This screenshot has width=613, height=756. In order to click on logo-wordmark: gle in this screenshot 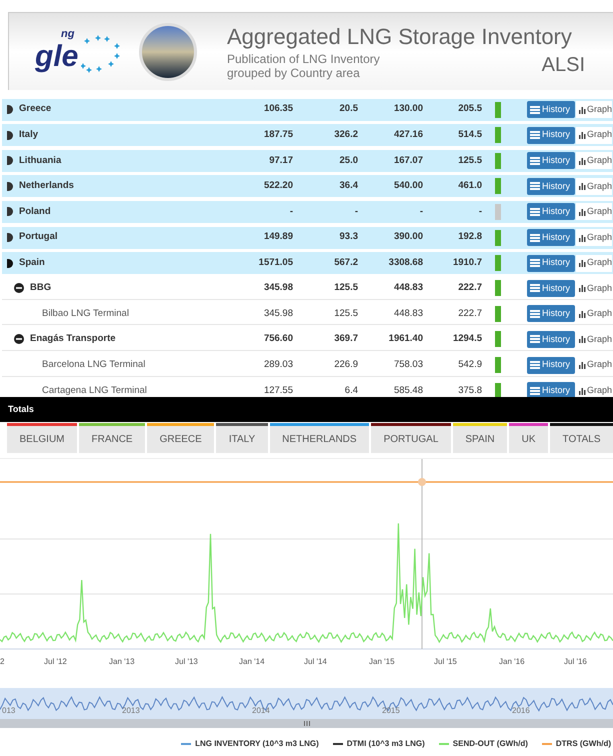, I will do `click(56, 57)`.